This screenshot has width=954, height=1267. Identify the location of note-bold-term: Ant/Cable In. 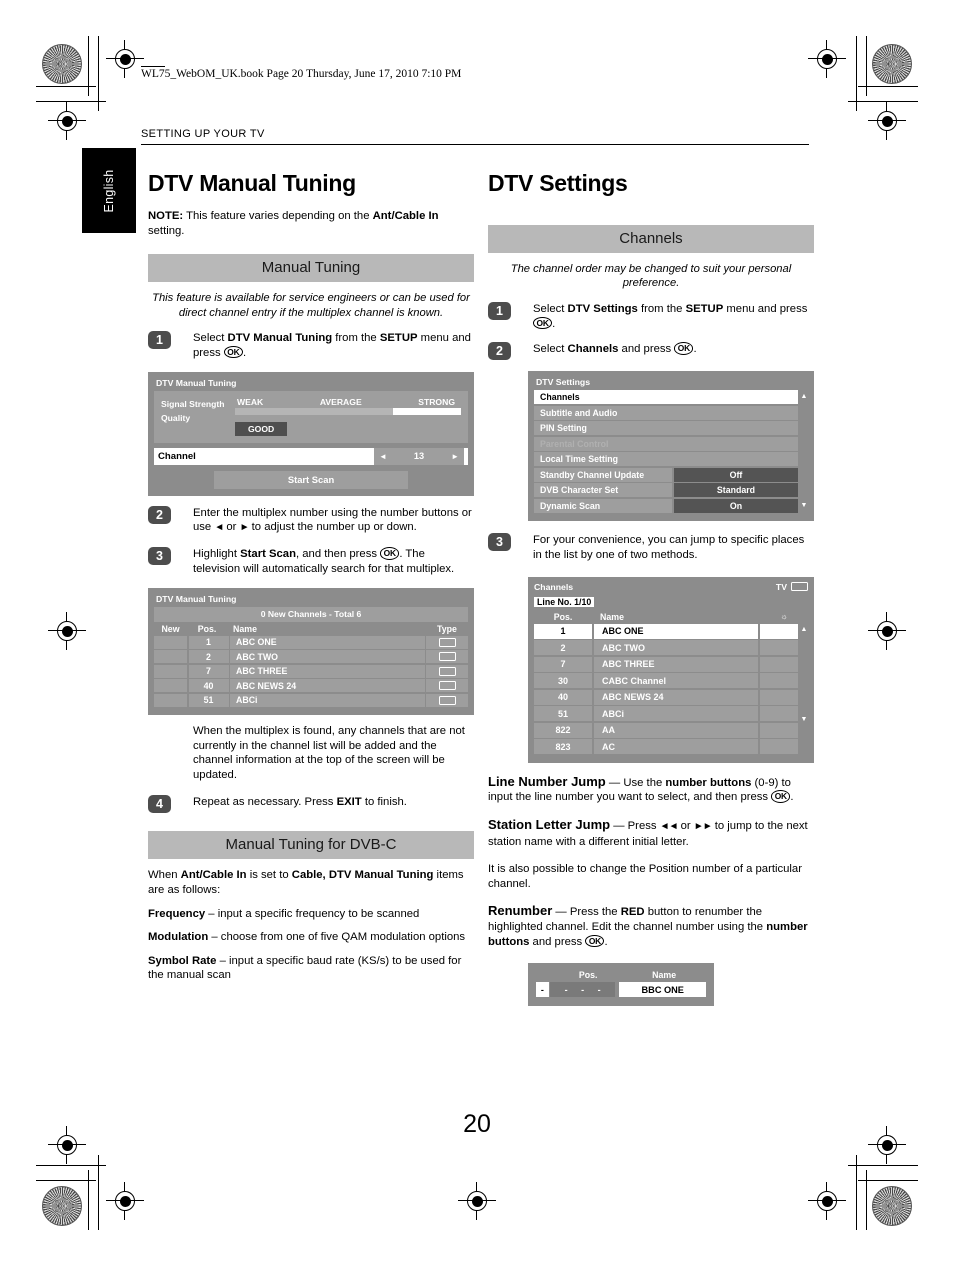
(405, 216).